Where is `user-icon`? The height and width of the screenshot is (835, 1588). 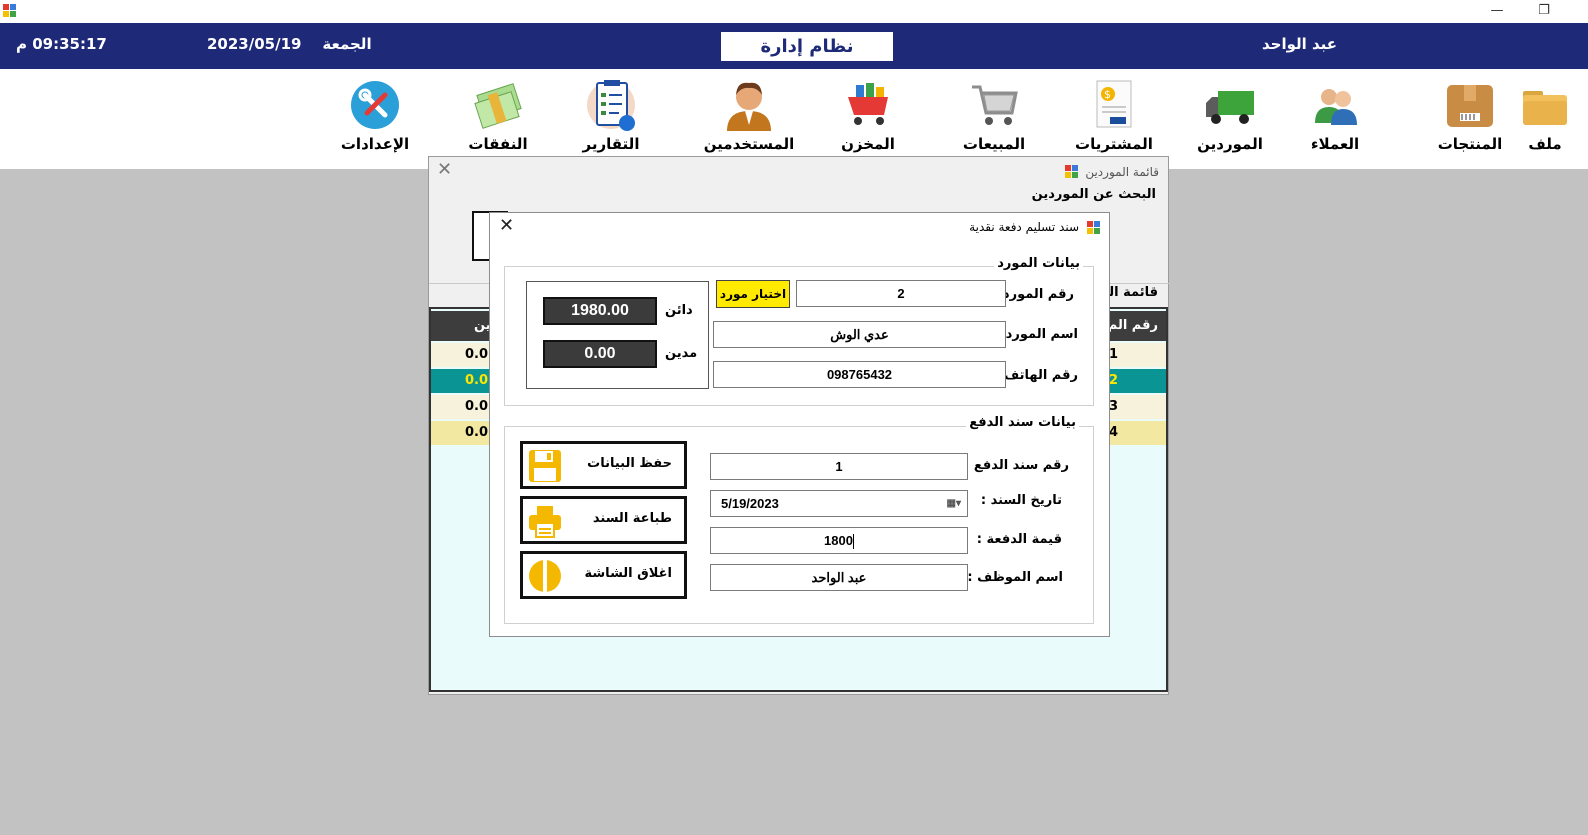 user-icon is located at coordinates (749, 105).